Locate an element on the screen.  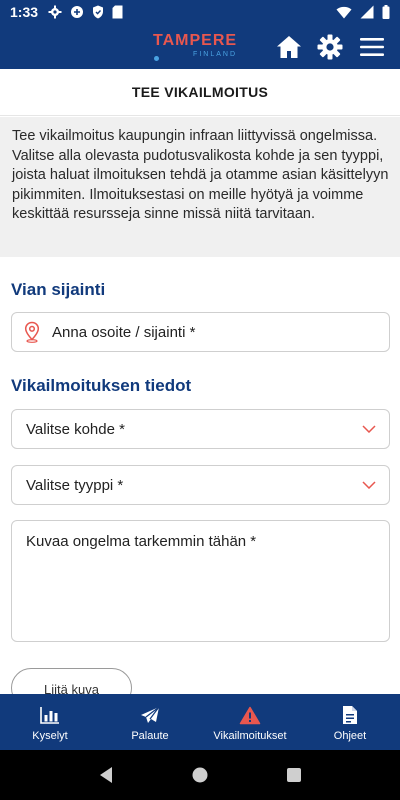
sd-card-status-icon is located at coordinates (117, 12).